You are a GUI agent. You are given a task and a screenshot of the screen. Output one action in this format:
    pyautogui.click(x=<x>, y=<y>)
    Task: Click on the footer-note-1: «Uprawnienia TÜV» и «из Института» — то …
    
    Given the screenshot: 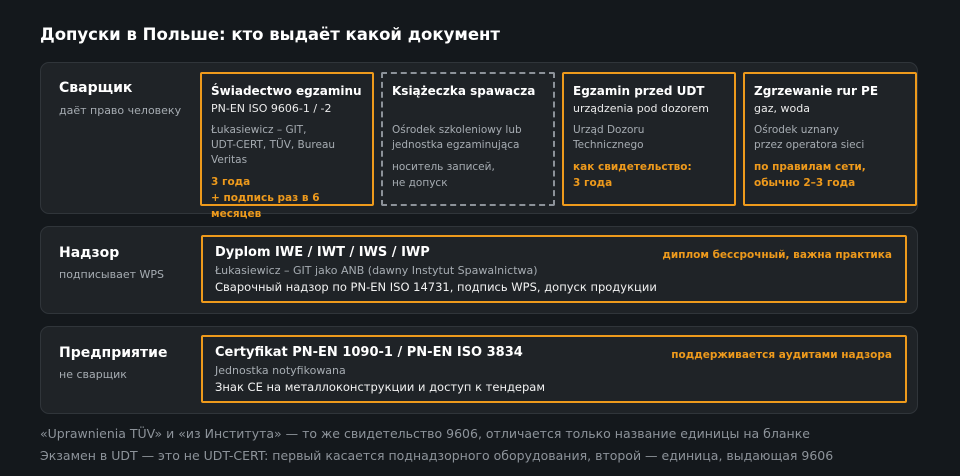 What is the action you would take?
    pyautogui.click(x=425, y=433)
    